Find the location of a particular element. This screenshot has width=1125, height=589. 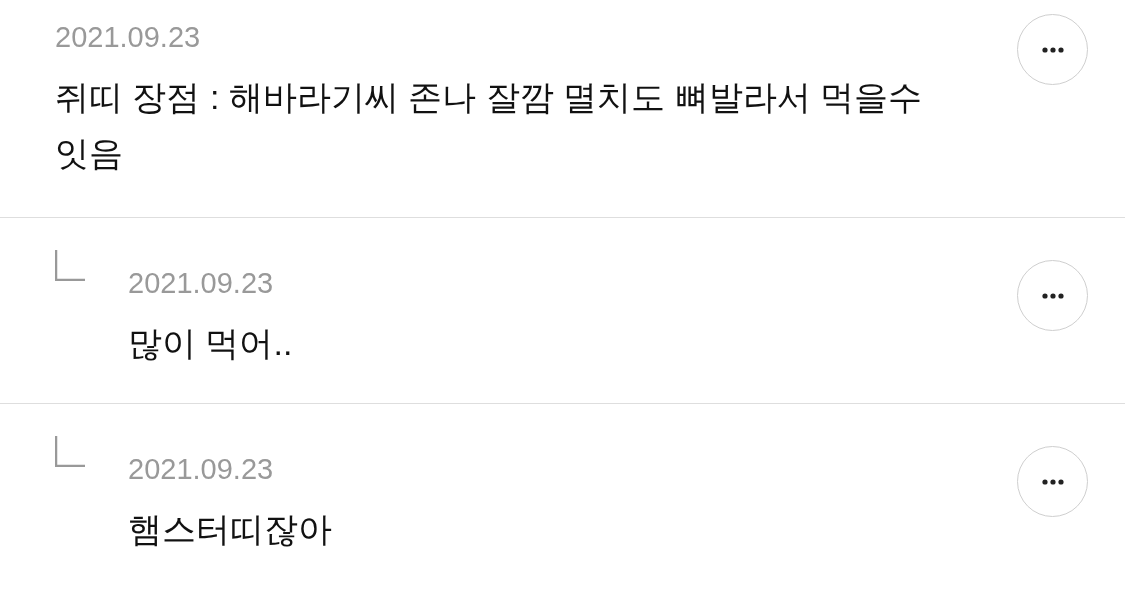

comment-text: 쥐띠 장점 : 해바라기씨 존나 잘깜 멸치도 뼈발라서 먹을수 잇음 is located at coordinates (489, 125).